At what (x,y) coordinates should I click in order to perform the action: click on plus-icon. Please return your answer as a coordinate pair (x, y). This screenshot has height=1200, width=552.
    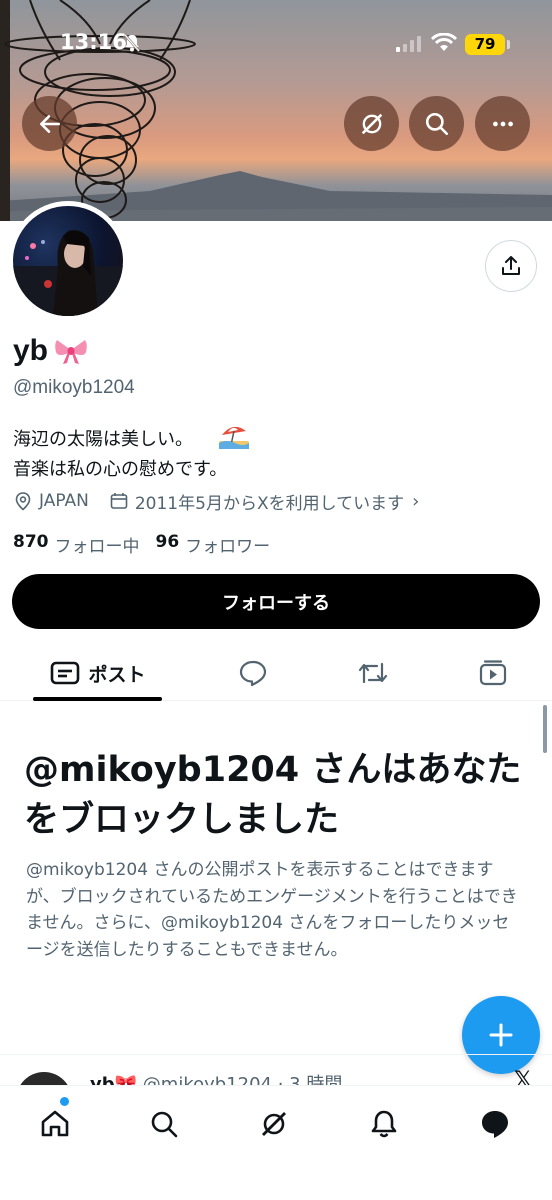
    Looking at the image, I should click on (501, 1035).